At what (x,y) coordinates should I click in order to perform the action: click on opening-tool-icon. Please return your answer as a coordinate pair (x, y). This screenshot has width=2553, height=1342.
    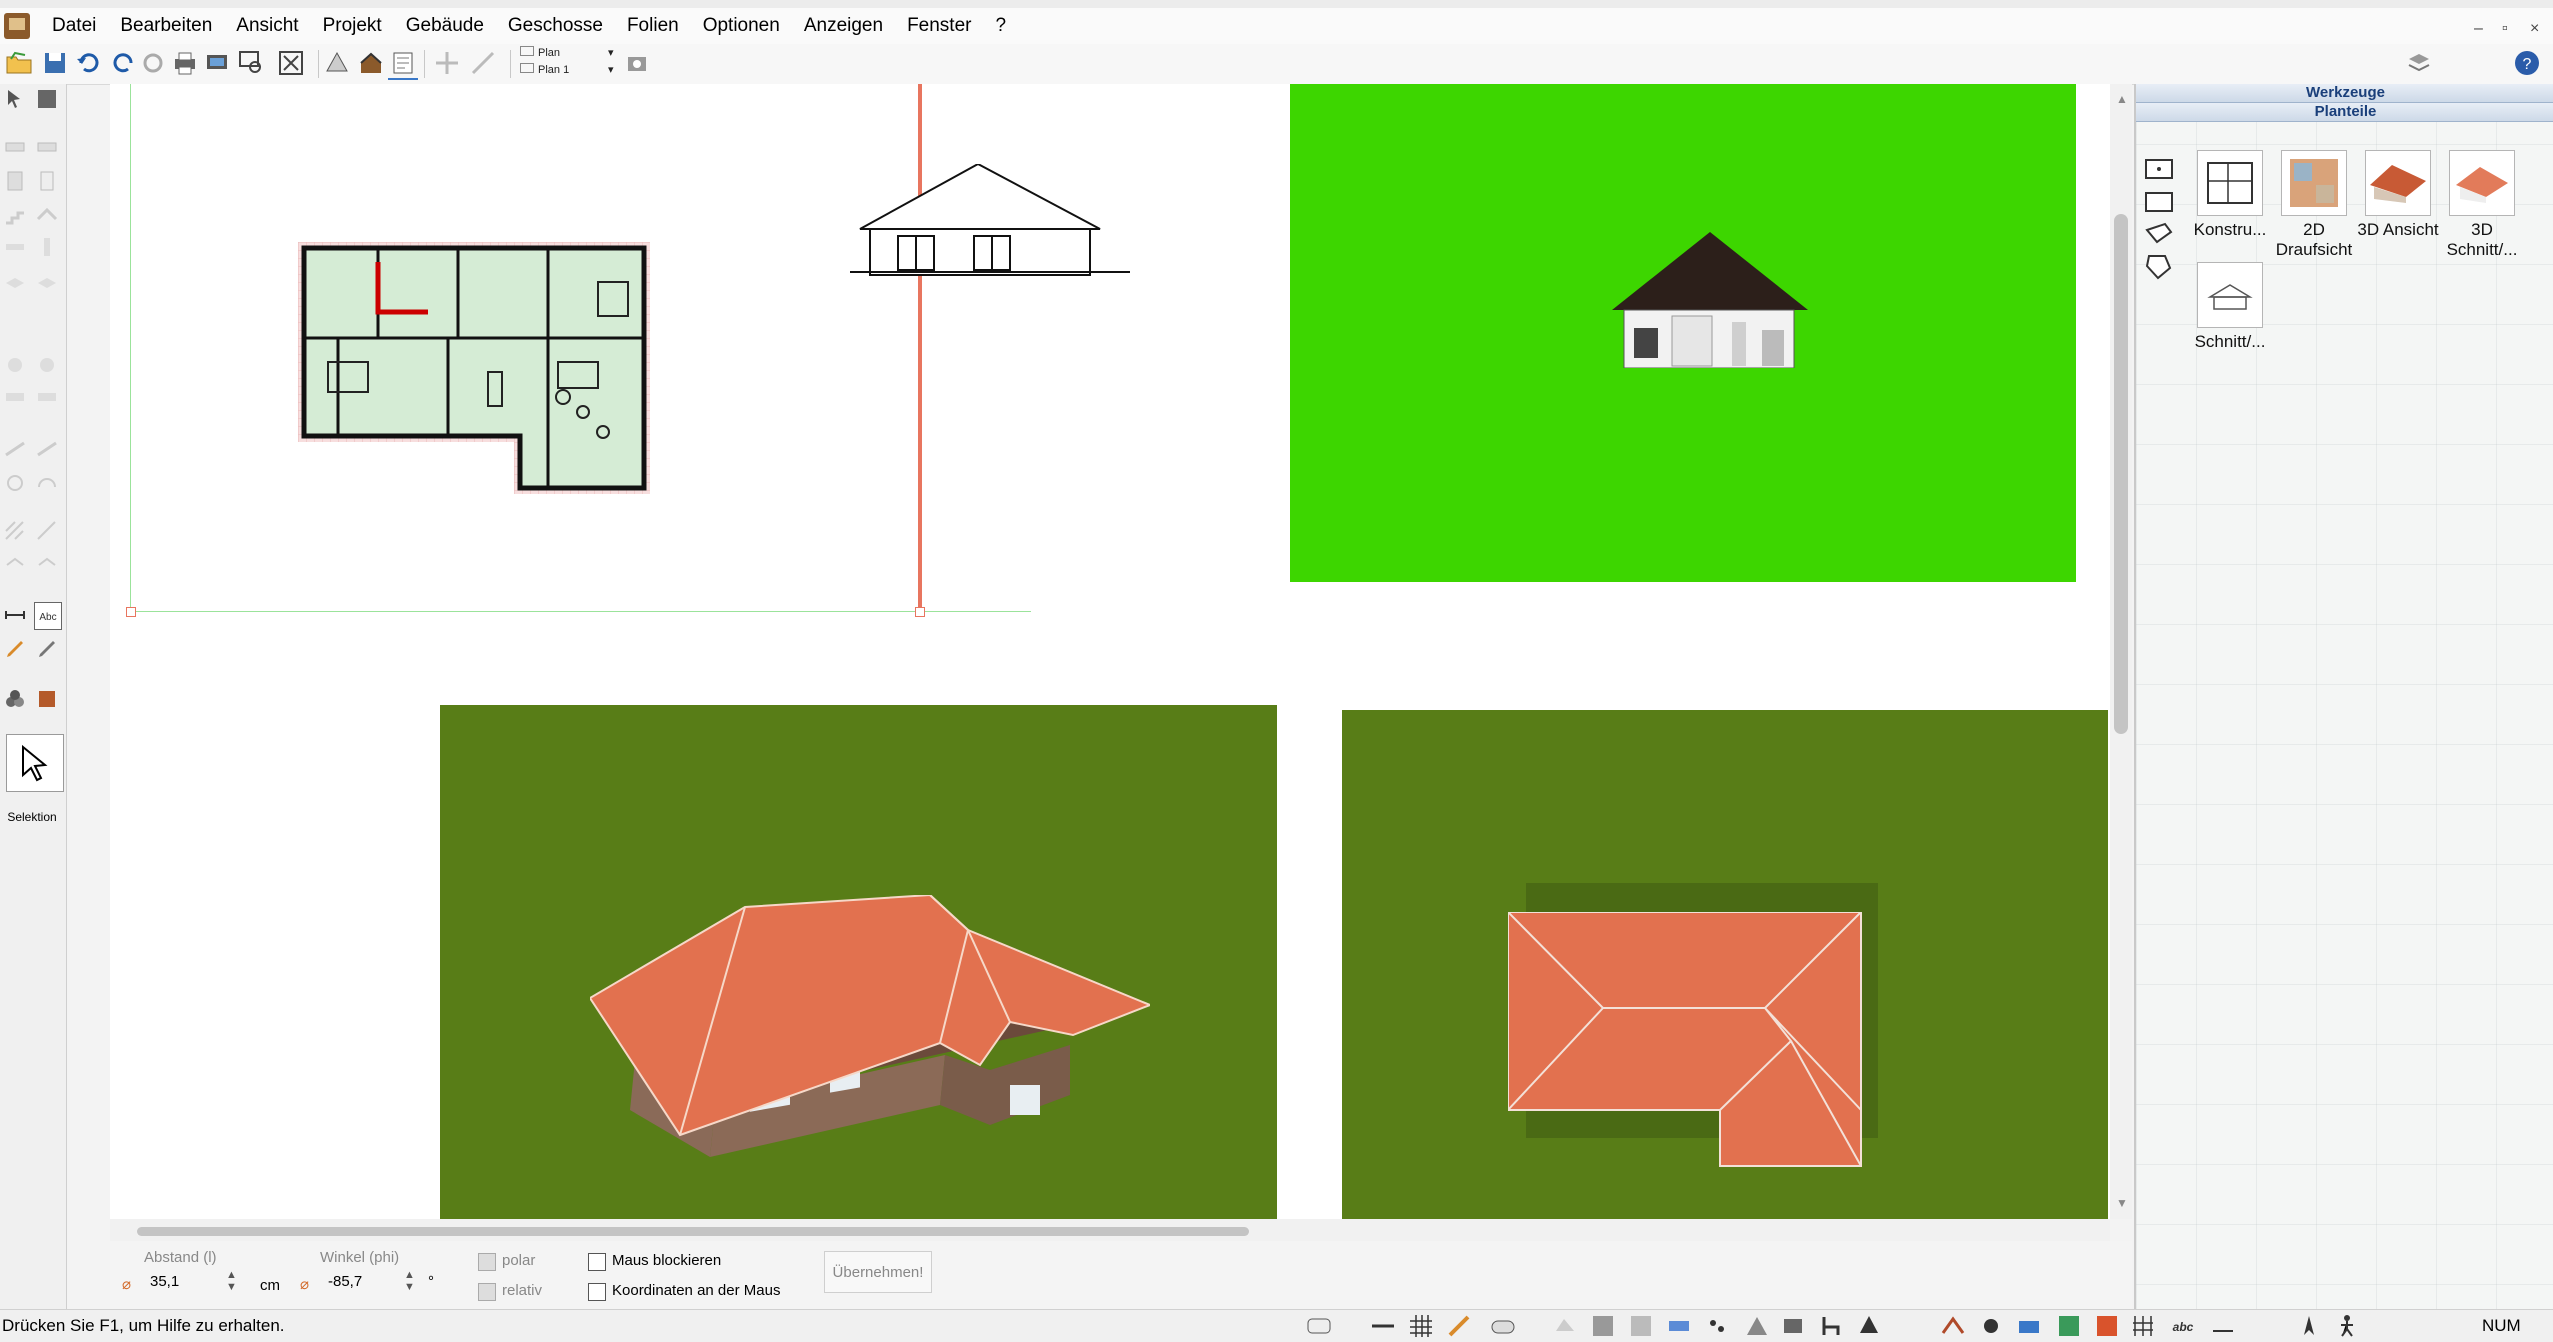
    Looking at the image, I should click on (47, 281).